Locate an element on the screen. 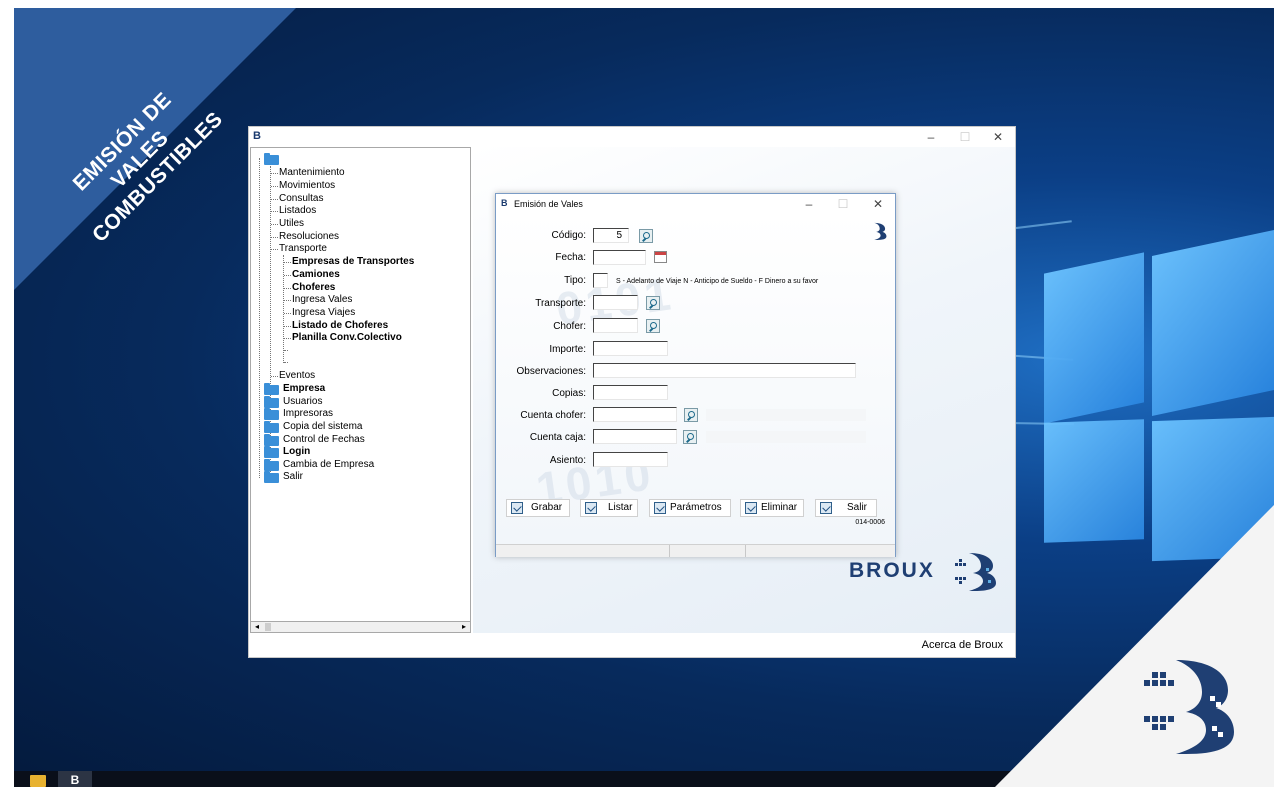  tree-item-login: Login is located at coordinates (296, 452).